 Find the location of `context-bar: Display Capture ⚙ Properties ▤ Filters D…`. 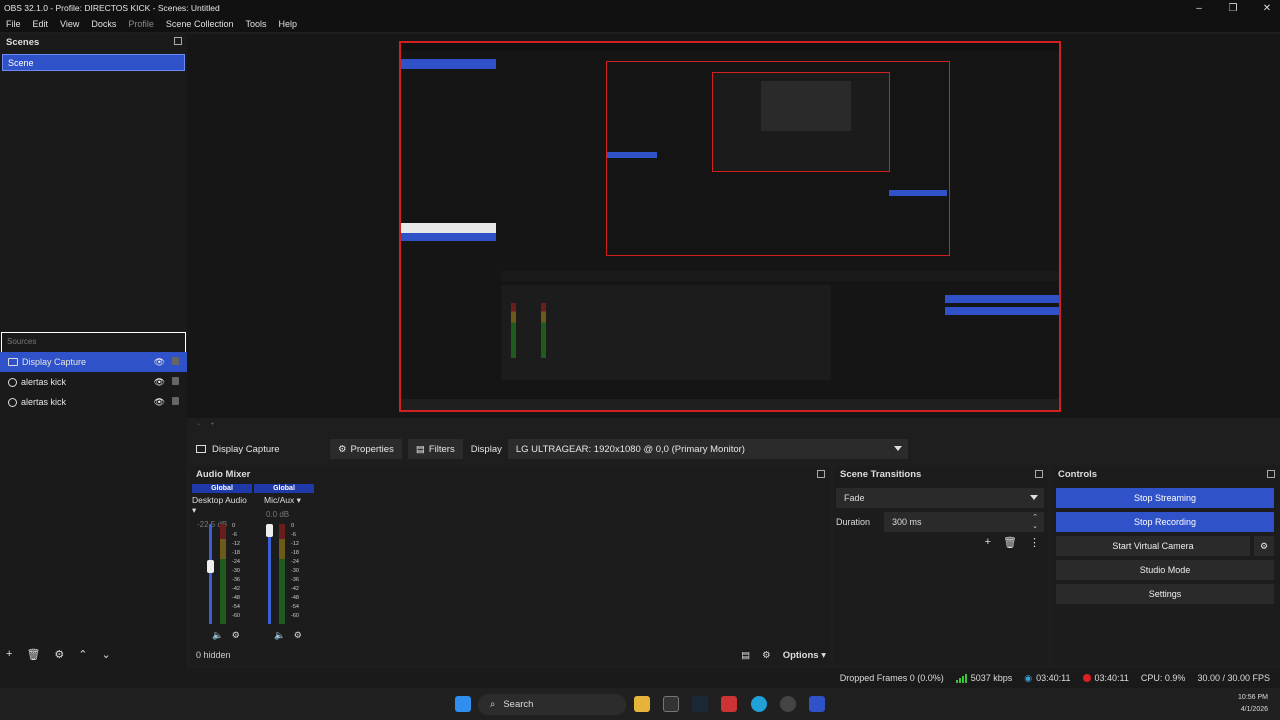

context-bar: Display Capture ⚙ Properties ▤ Filters D… is located at coordinates (733, 449).